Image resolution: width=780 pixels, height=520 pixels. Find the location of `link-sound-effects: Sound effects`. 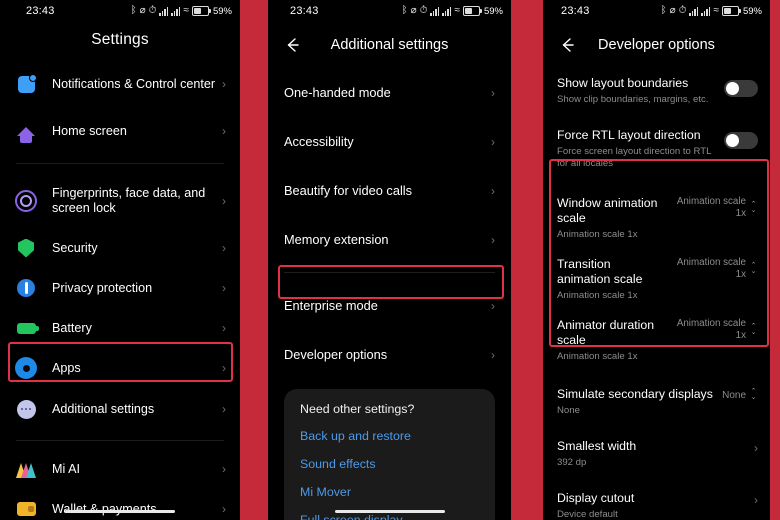

link-sound-effects: Sound effects is located at coordinates (389, 464).